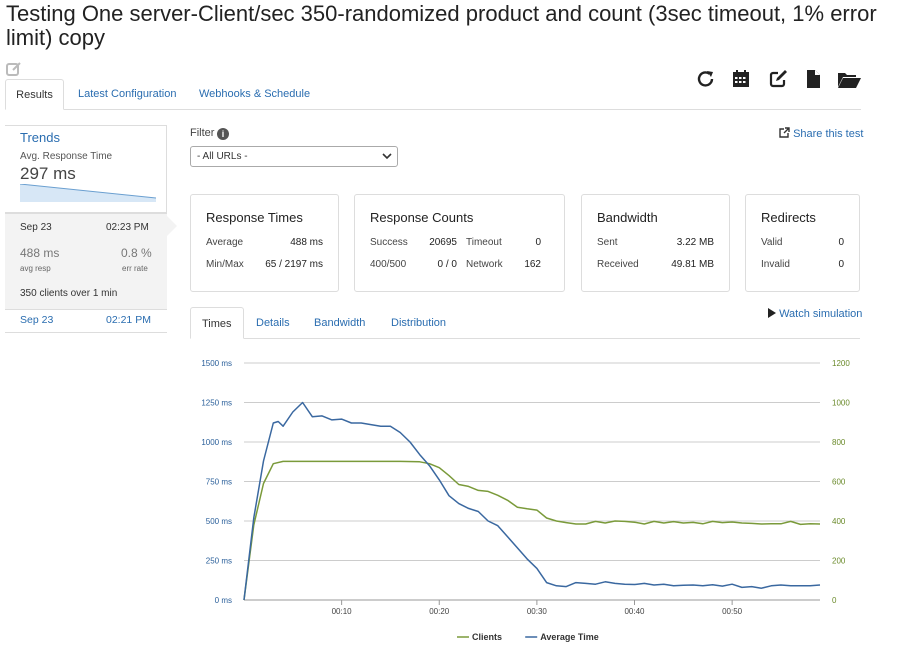 This screenshot has height=647, width=908. Describe the element at coordinates (389, 242) in the screenshot. I see `success-label: Success` at that location.